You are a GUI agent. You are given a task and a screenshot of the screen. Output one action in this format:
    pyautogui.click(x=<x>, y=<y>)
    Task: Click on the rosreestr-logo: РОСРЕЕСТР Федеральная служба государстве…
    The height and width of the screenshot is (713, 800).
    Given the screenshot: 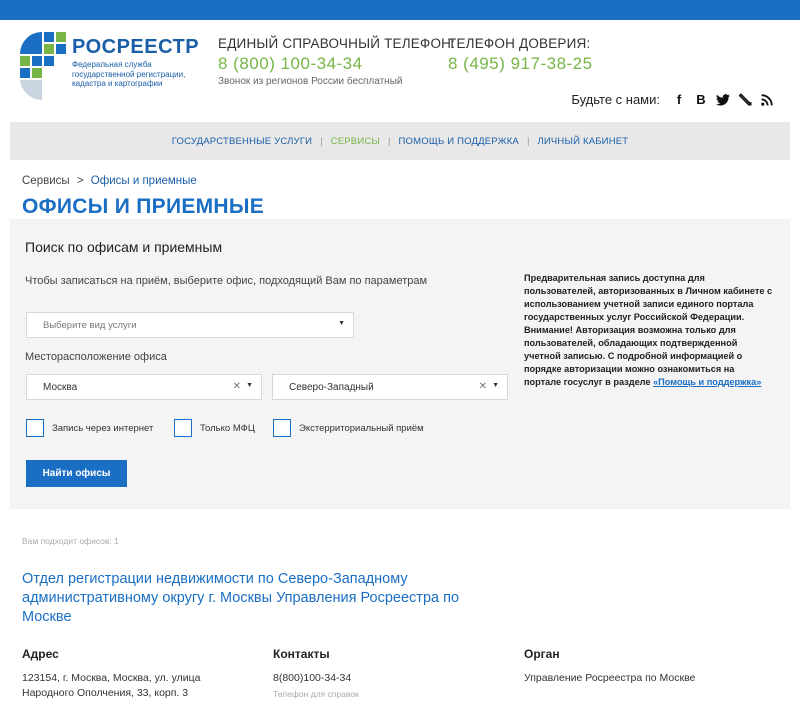 What is the action you would take?
    pyautogui.click(x=109, y=68)
    